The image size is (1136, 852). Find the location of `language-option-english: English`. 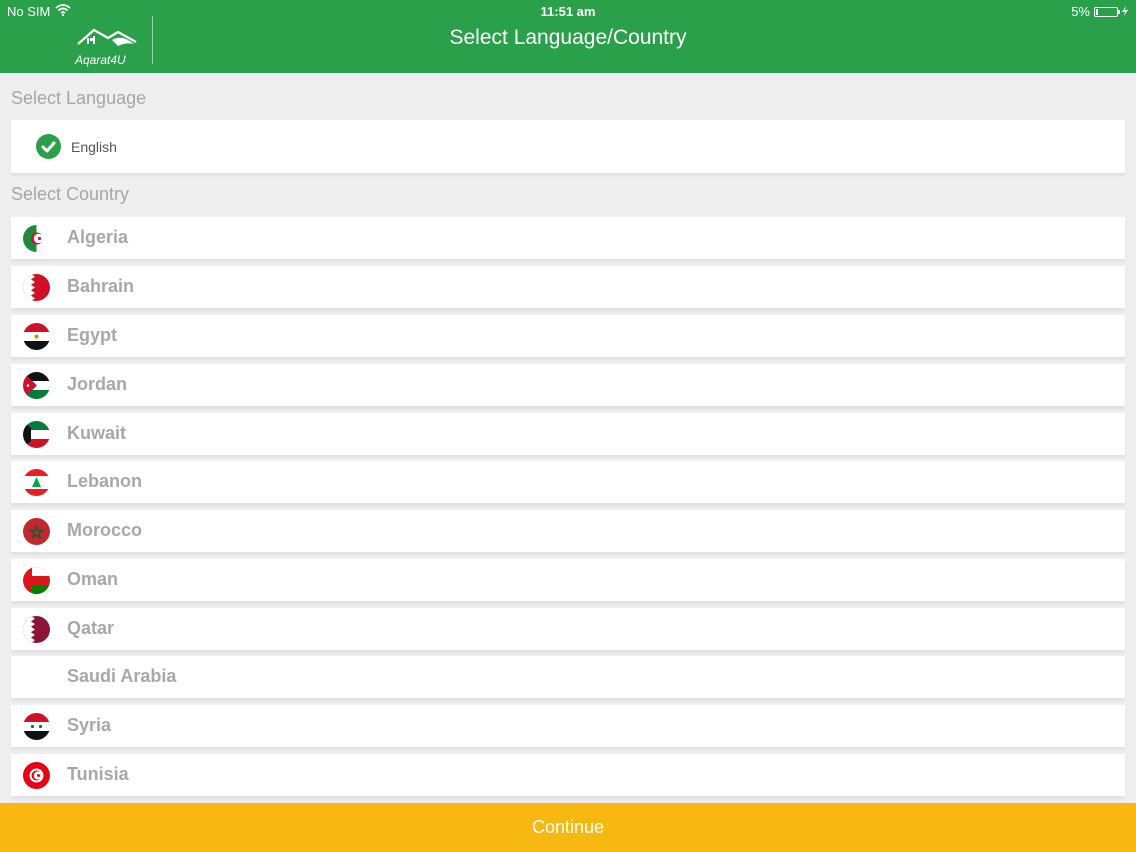

language-option-english: English is located at coordinates (568, 146).